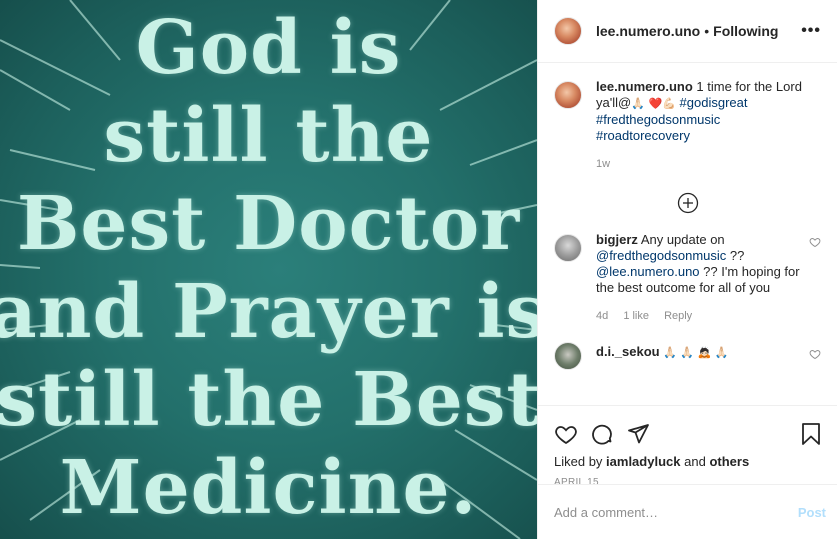  I want to click on poster-line: God is, so click(268, 48).